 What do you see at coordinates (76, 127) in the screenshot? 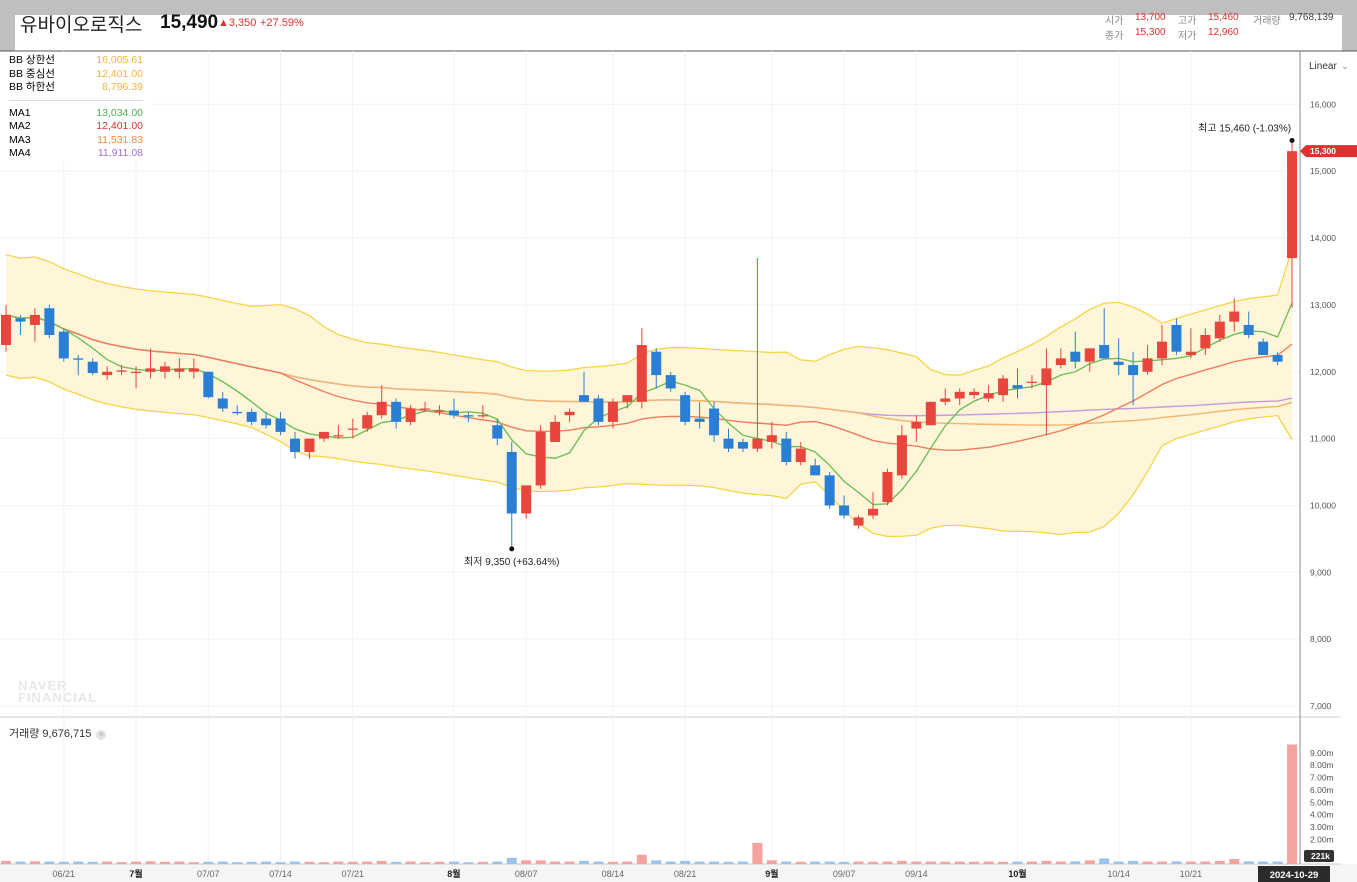
I see `legend-ma2: MA2 12,401.00` at bounding box center [76, 127].